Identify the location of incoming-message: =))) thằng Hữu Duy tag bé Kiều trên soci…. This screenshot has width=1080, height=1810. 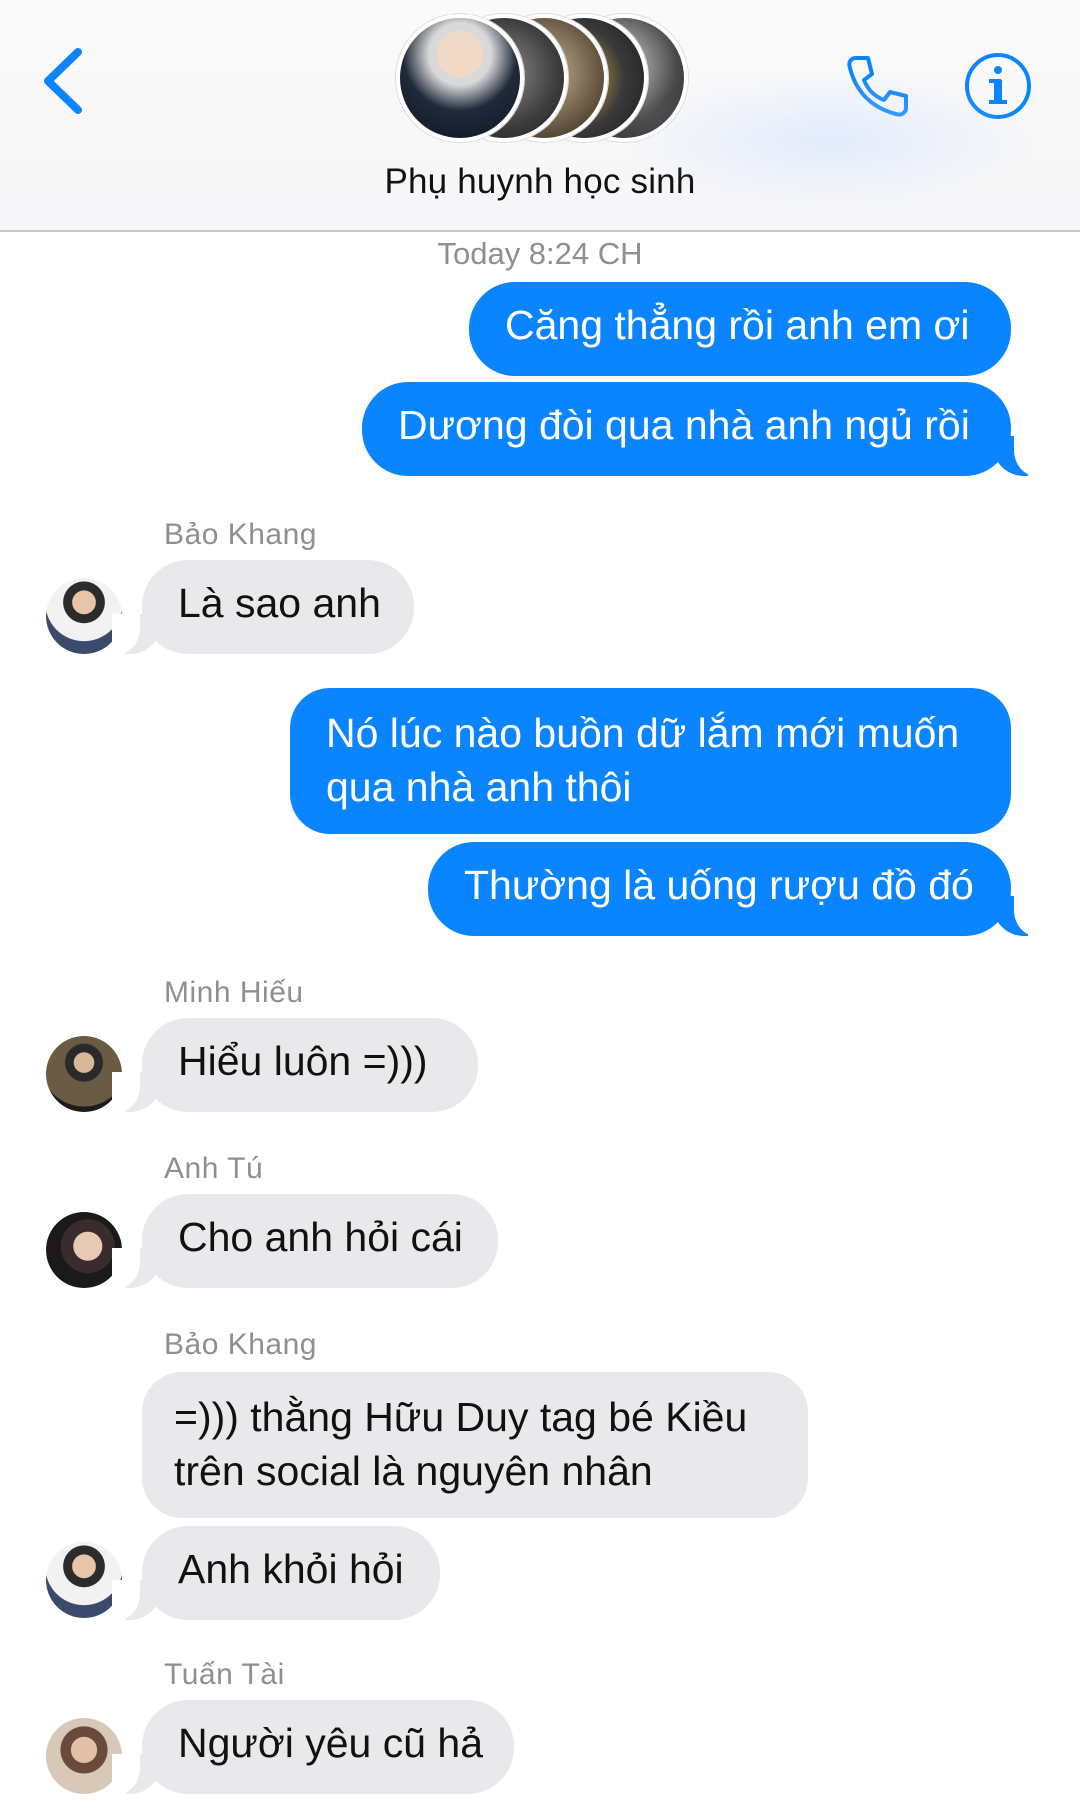
(475, 1445).